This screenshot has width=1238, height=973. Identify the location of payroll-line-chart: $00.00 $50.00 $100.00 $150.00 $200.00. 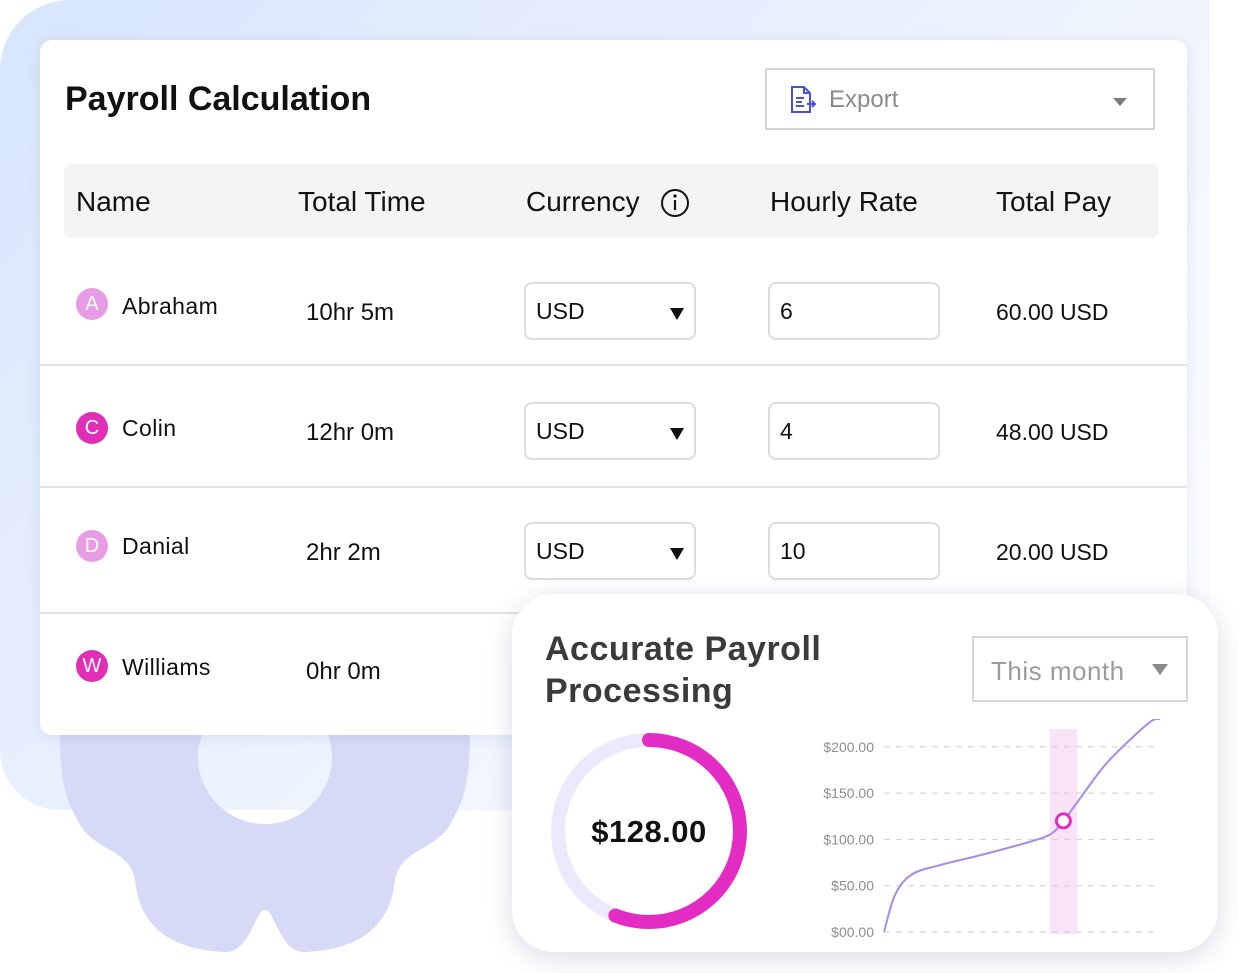
(992, 829).